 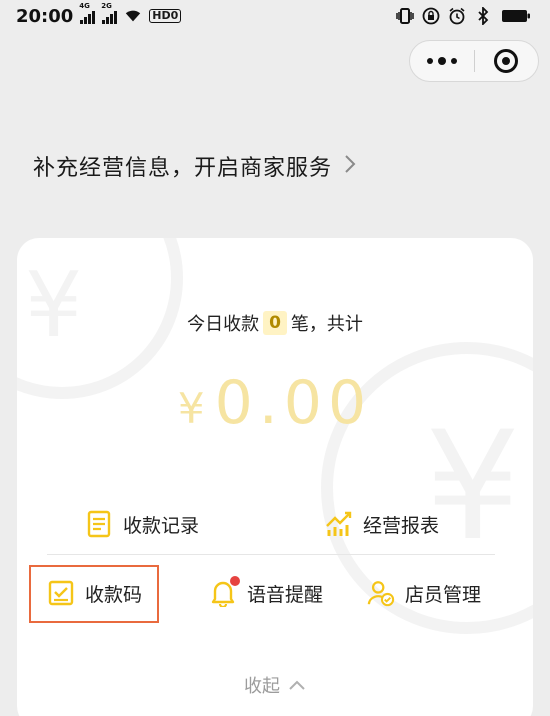 I want to click on today-suffix: 笔，共计, so click(x=326, y=324).